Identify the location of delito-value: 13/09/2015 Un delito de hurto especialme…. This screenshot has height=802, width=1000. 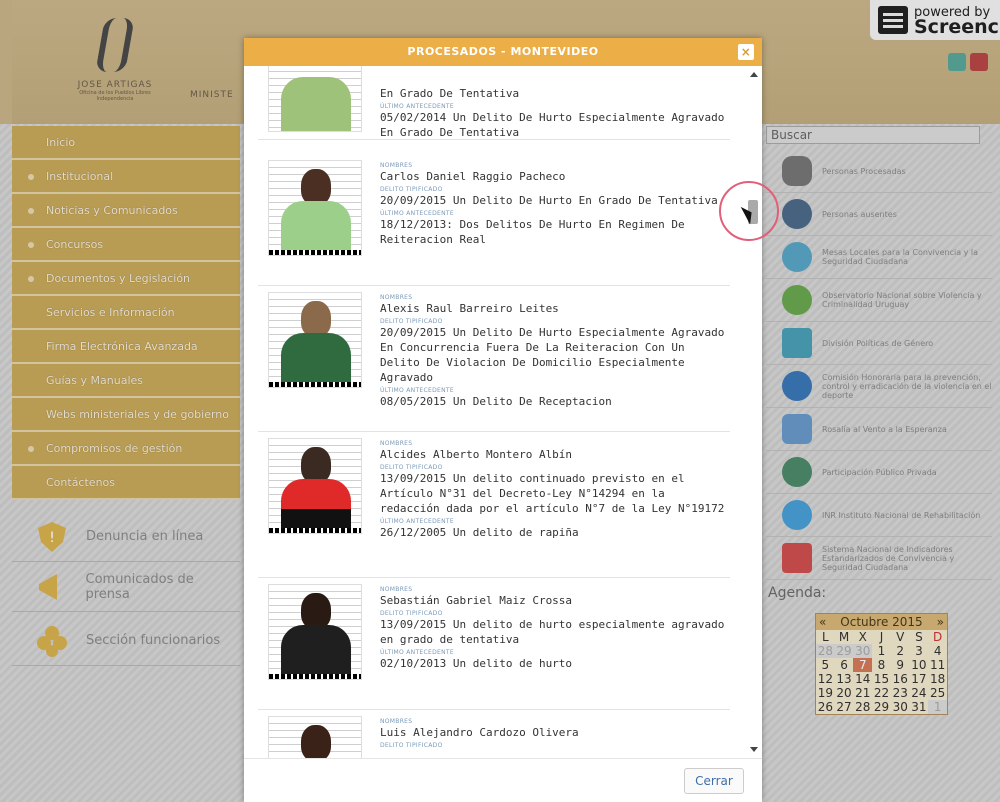
(552, 632).